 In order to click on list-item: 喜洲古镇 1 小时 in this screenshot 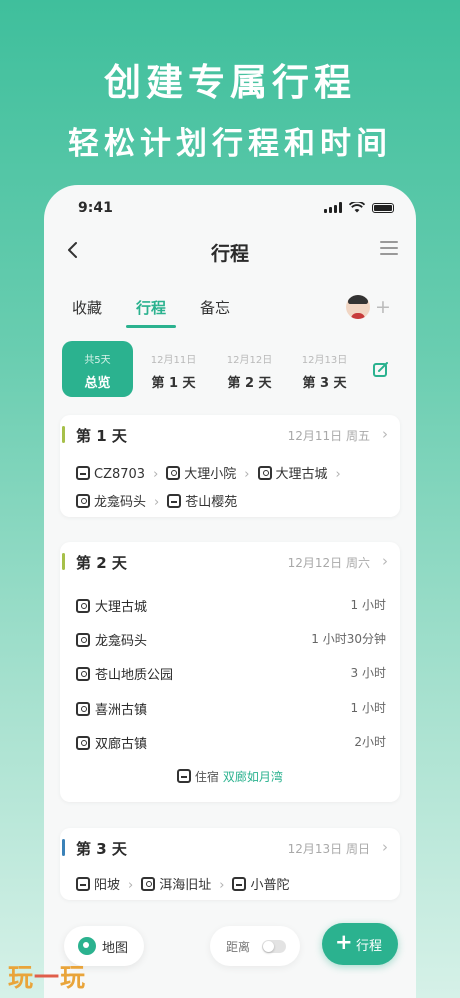, I will do `click(231, 709)`.